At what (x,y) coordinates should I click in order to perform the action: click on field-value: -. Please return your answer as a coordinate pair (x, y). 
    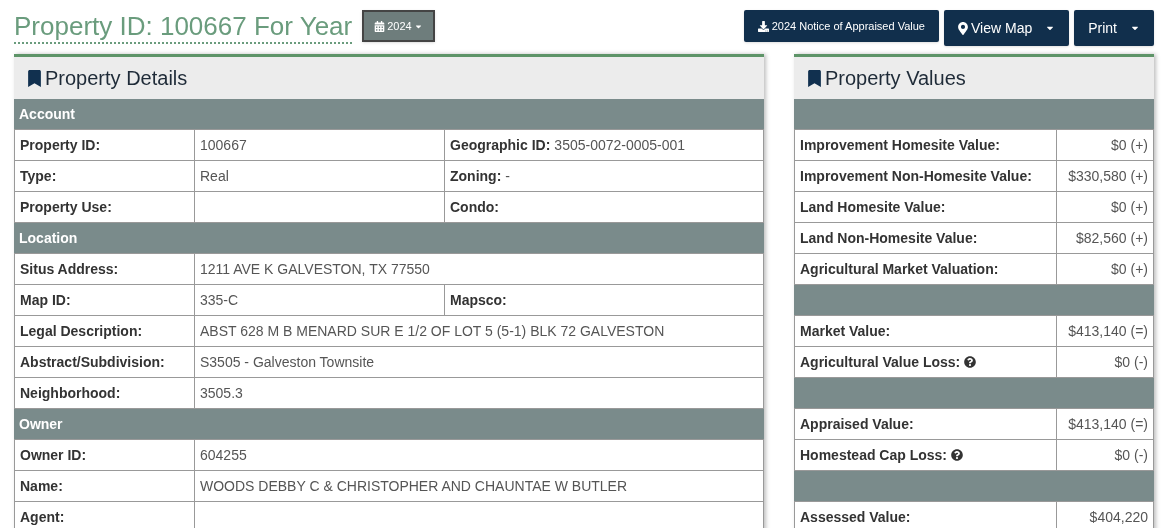
    Looking at the image, I should click on (507, 176).